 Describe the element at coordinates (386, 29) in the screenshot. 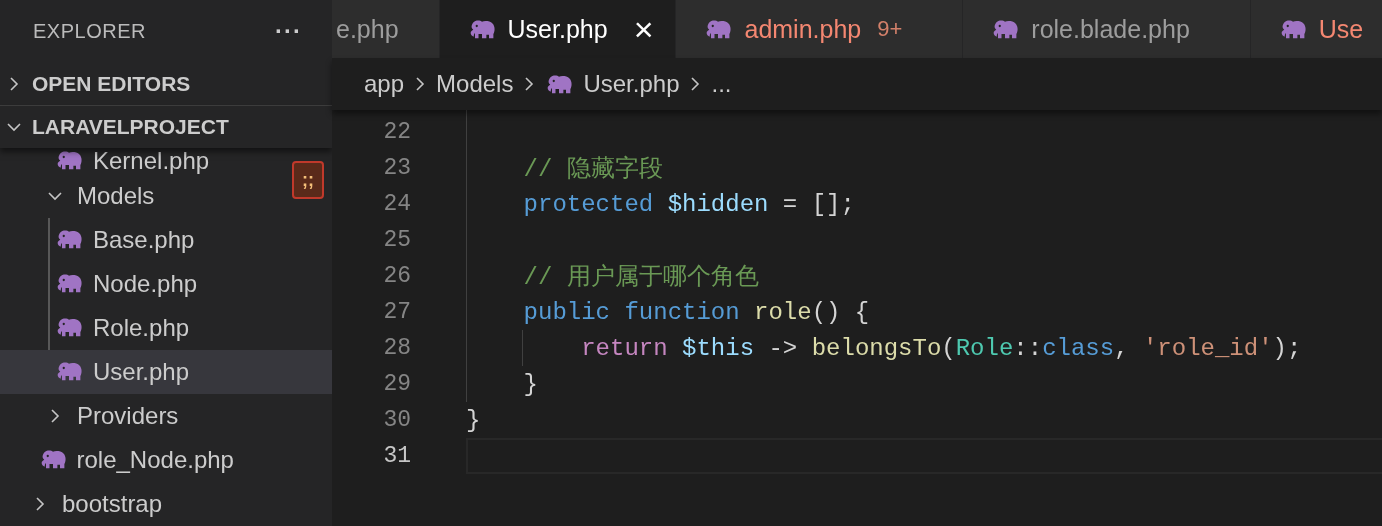

I see `editor-tab: e.php` at that location.